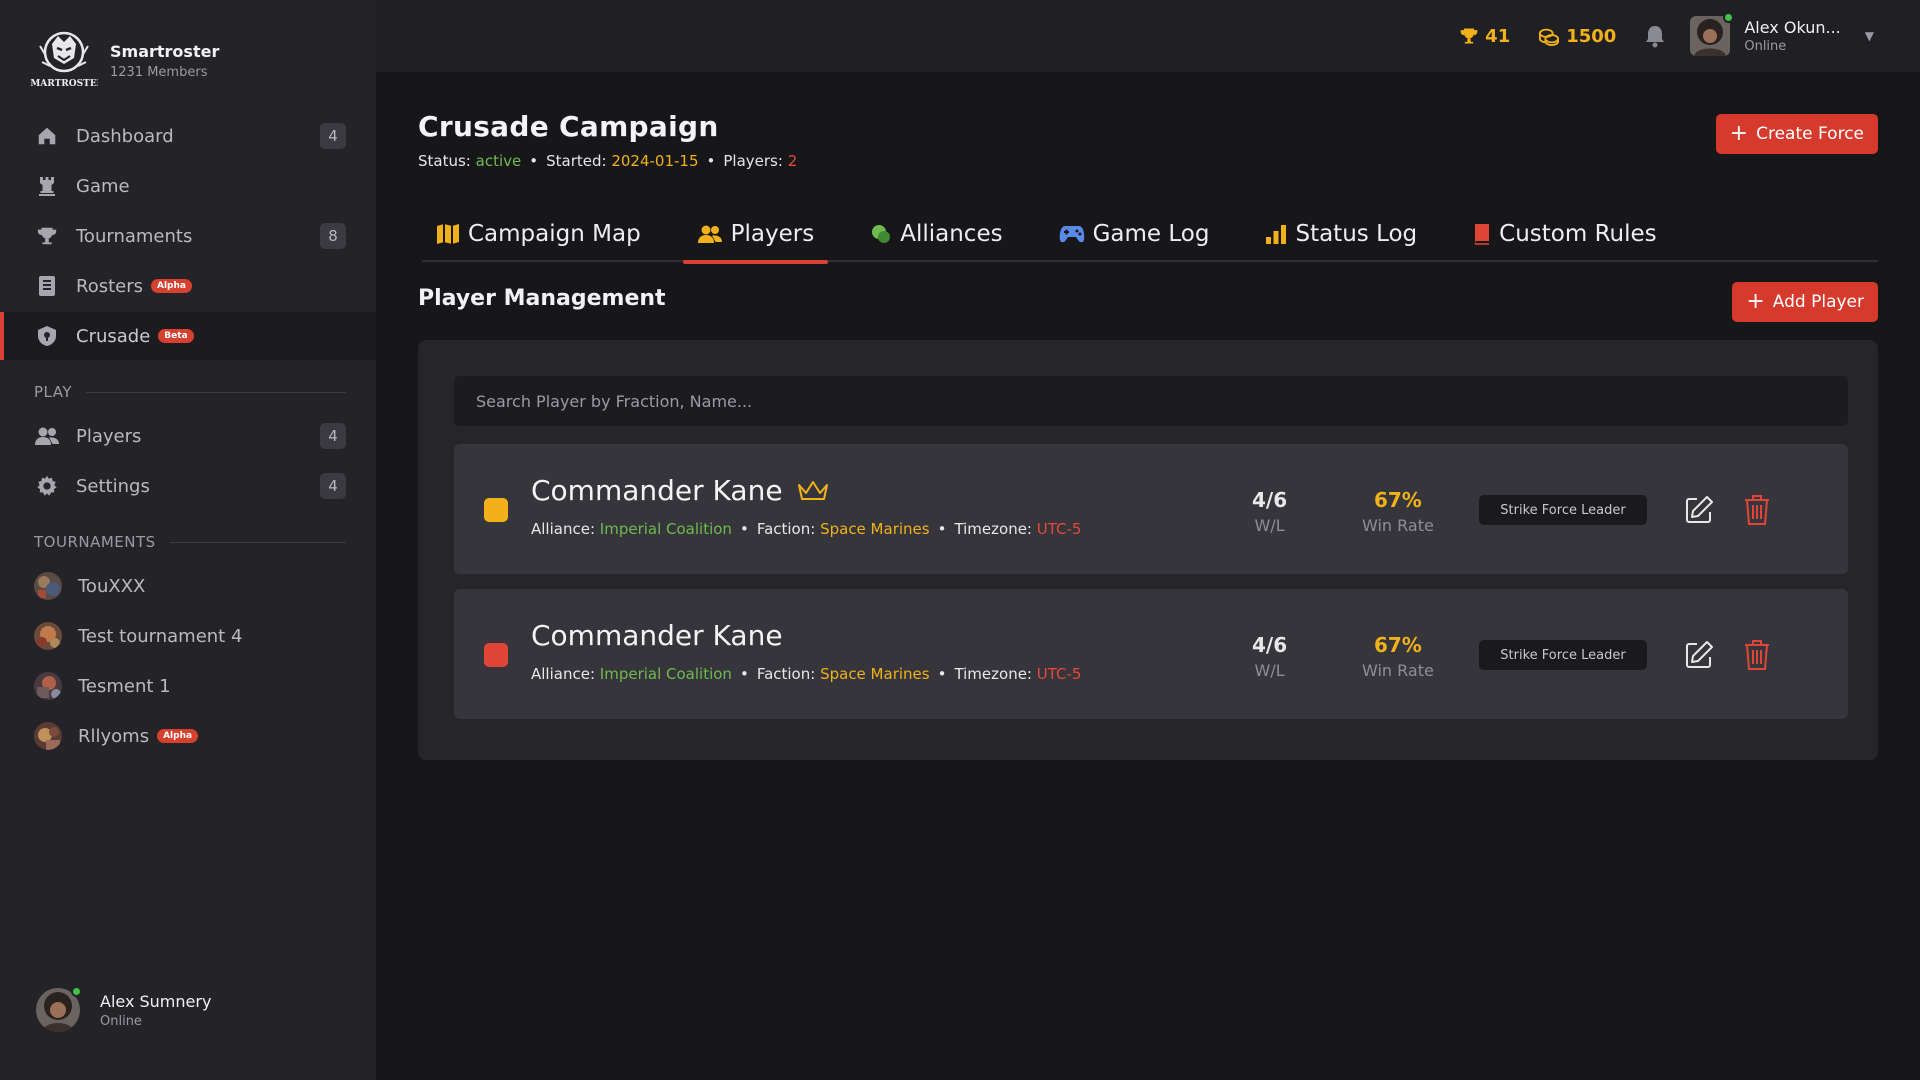 This screenshot has width=1920, height=1080. I want to click on sidebar-item-tournaments: Tournaments 8, so click(188, 236).